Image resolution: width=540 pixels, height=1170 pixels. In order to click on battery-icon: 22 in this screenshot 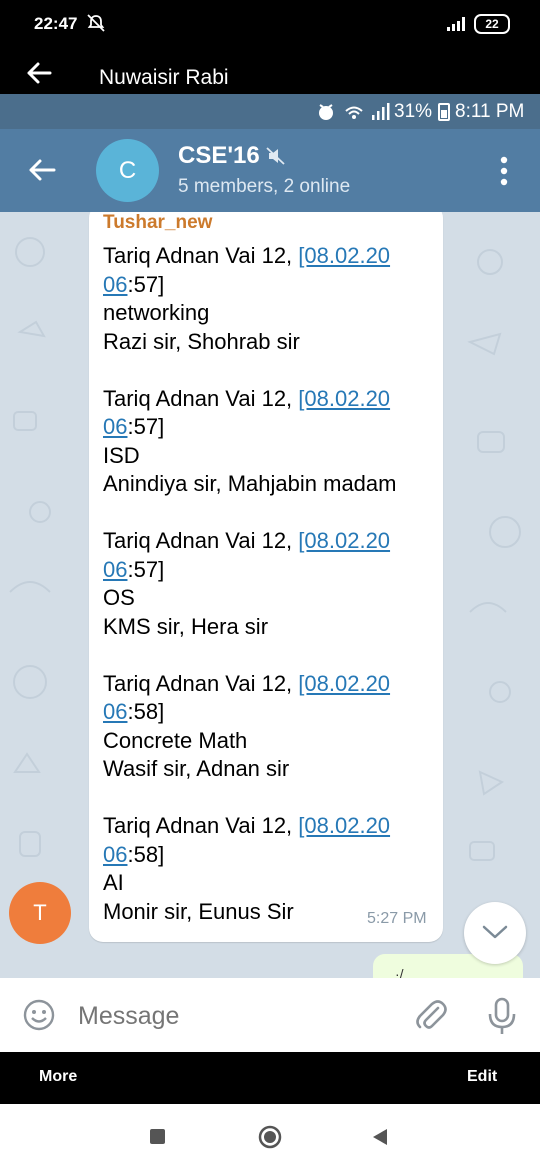, I will do `click(492, 24)`.